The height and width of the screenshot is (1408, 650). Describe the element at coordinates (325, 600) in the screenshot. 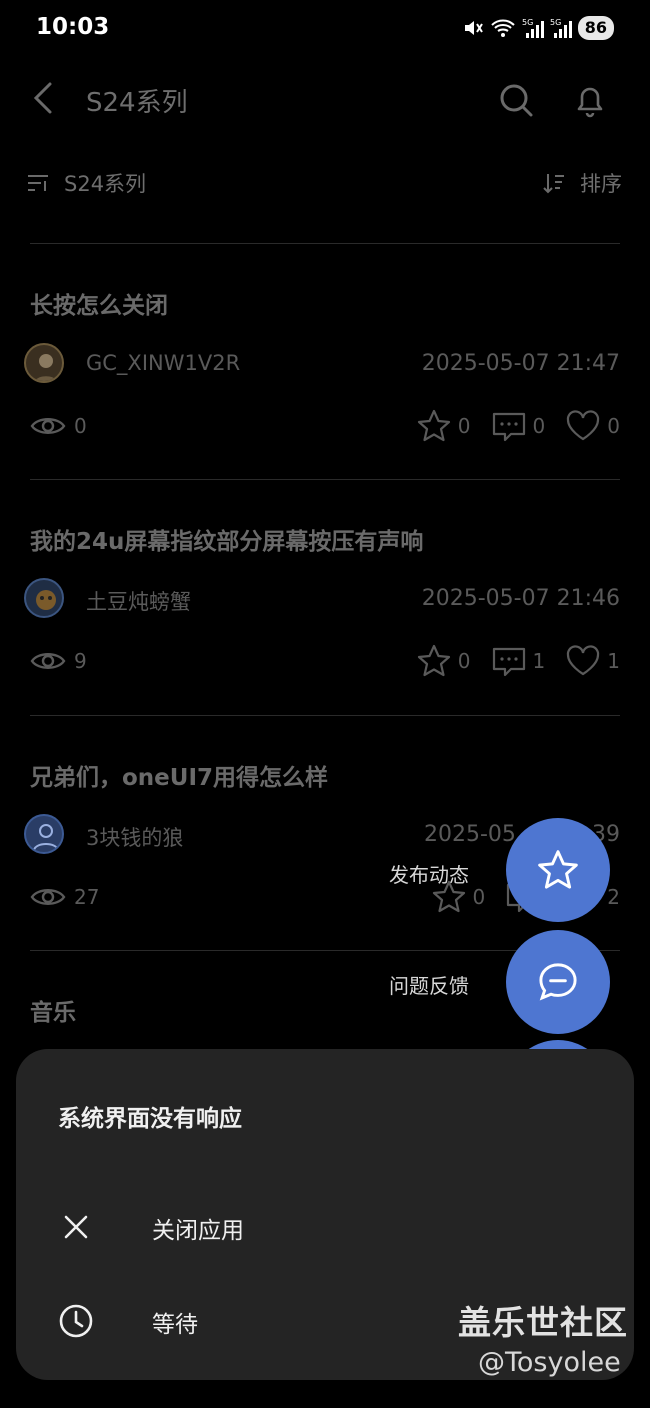

I see `author-row: 土豆炖螃蟹 2025-05-07 21:46` at that location.